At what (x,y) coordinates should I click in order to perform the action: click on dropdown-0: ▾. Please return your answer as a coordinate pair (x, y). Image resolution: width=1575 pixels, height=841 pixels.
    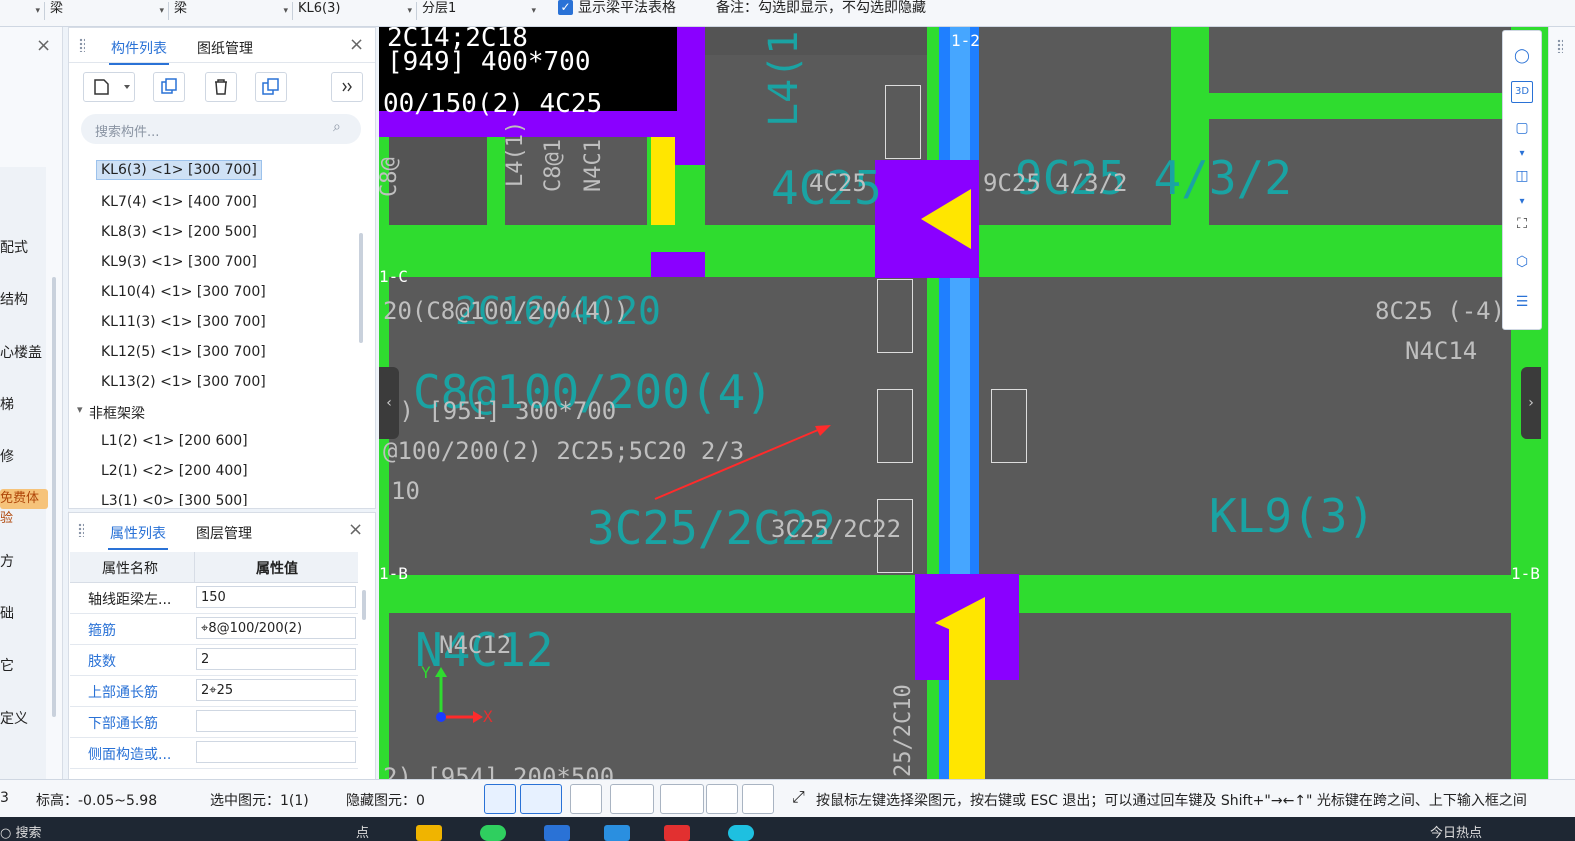
    Looking at the image, I should click on (22, 11).